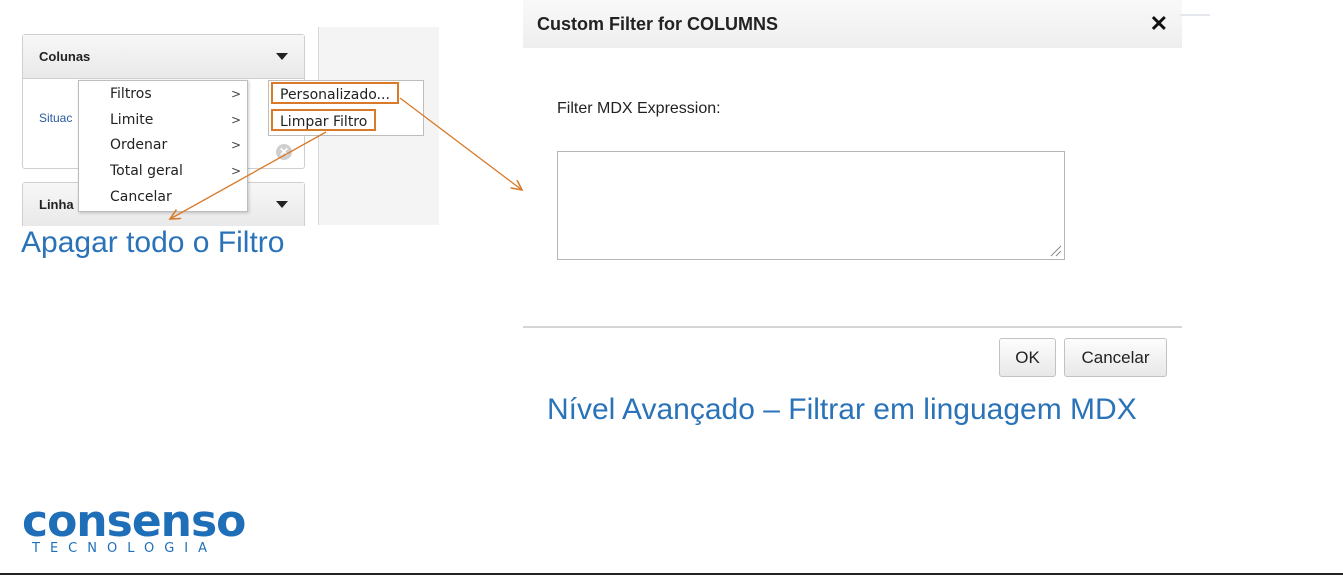 The height and width of the screenshot is (576, 1343). I want to click on menu-item-label: Limite, so click(132, 120).